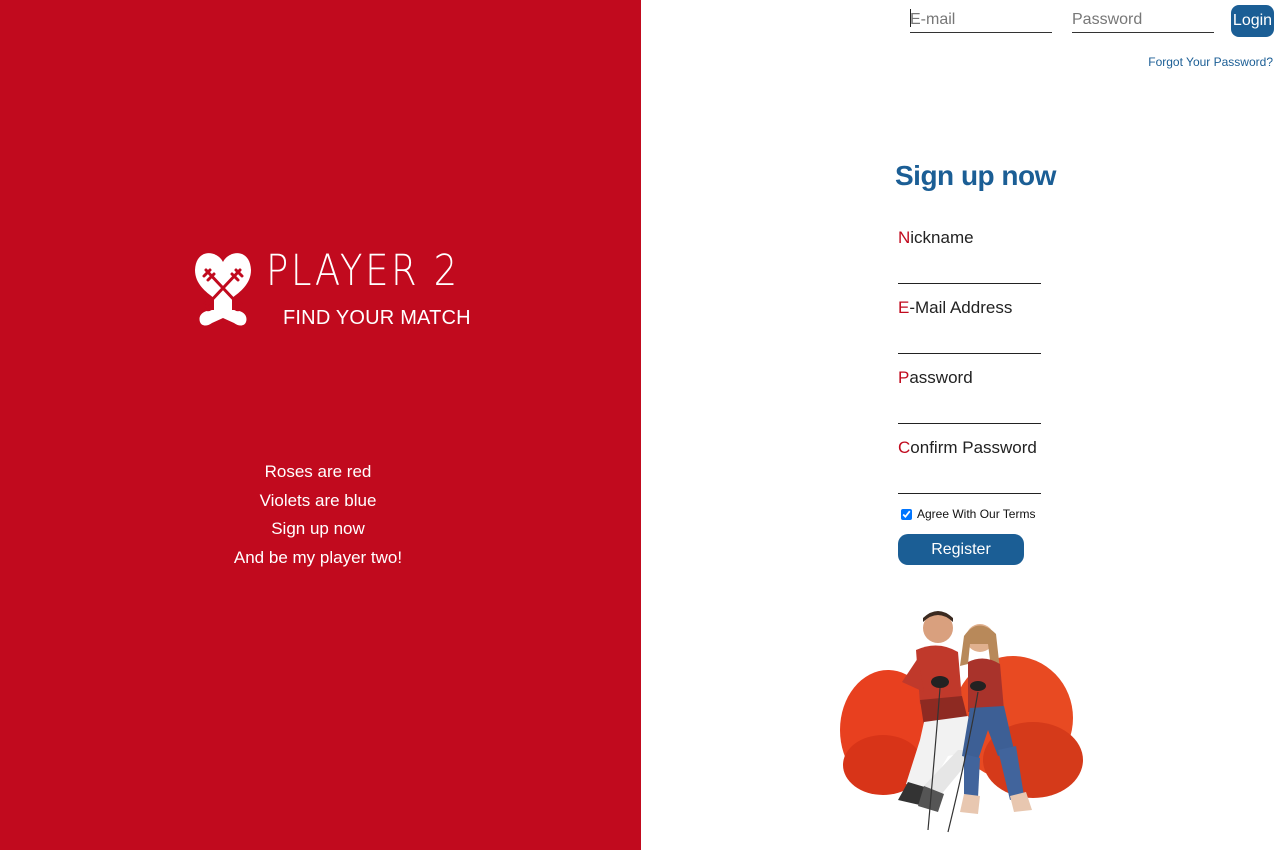 Image resolution: width=1280 pixels, height=850 pixels. What do you see at coordinates (904, 307) in the screenshot?
I see `label-initial: E` at bounding box center [904, 307].